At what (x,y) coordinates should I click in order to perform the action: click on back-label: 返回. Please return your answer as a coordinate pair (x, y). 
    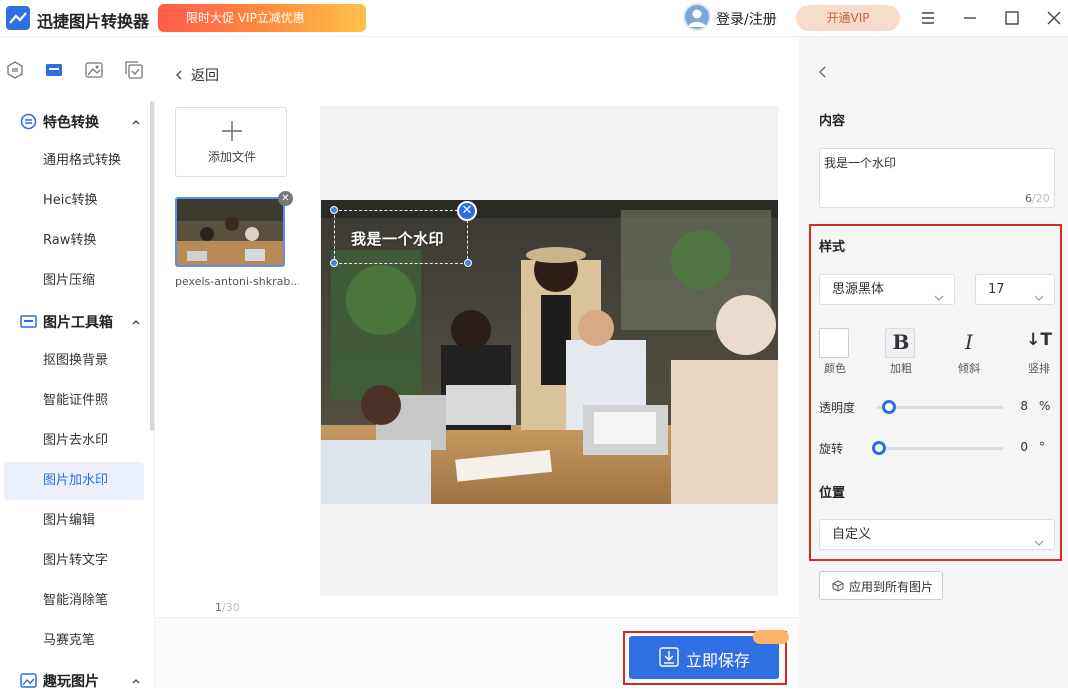
    Looking at the image, I should click on (205, 76).